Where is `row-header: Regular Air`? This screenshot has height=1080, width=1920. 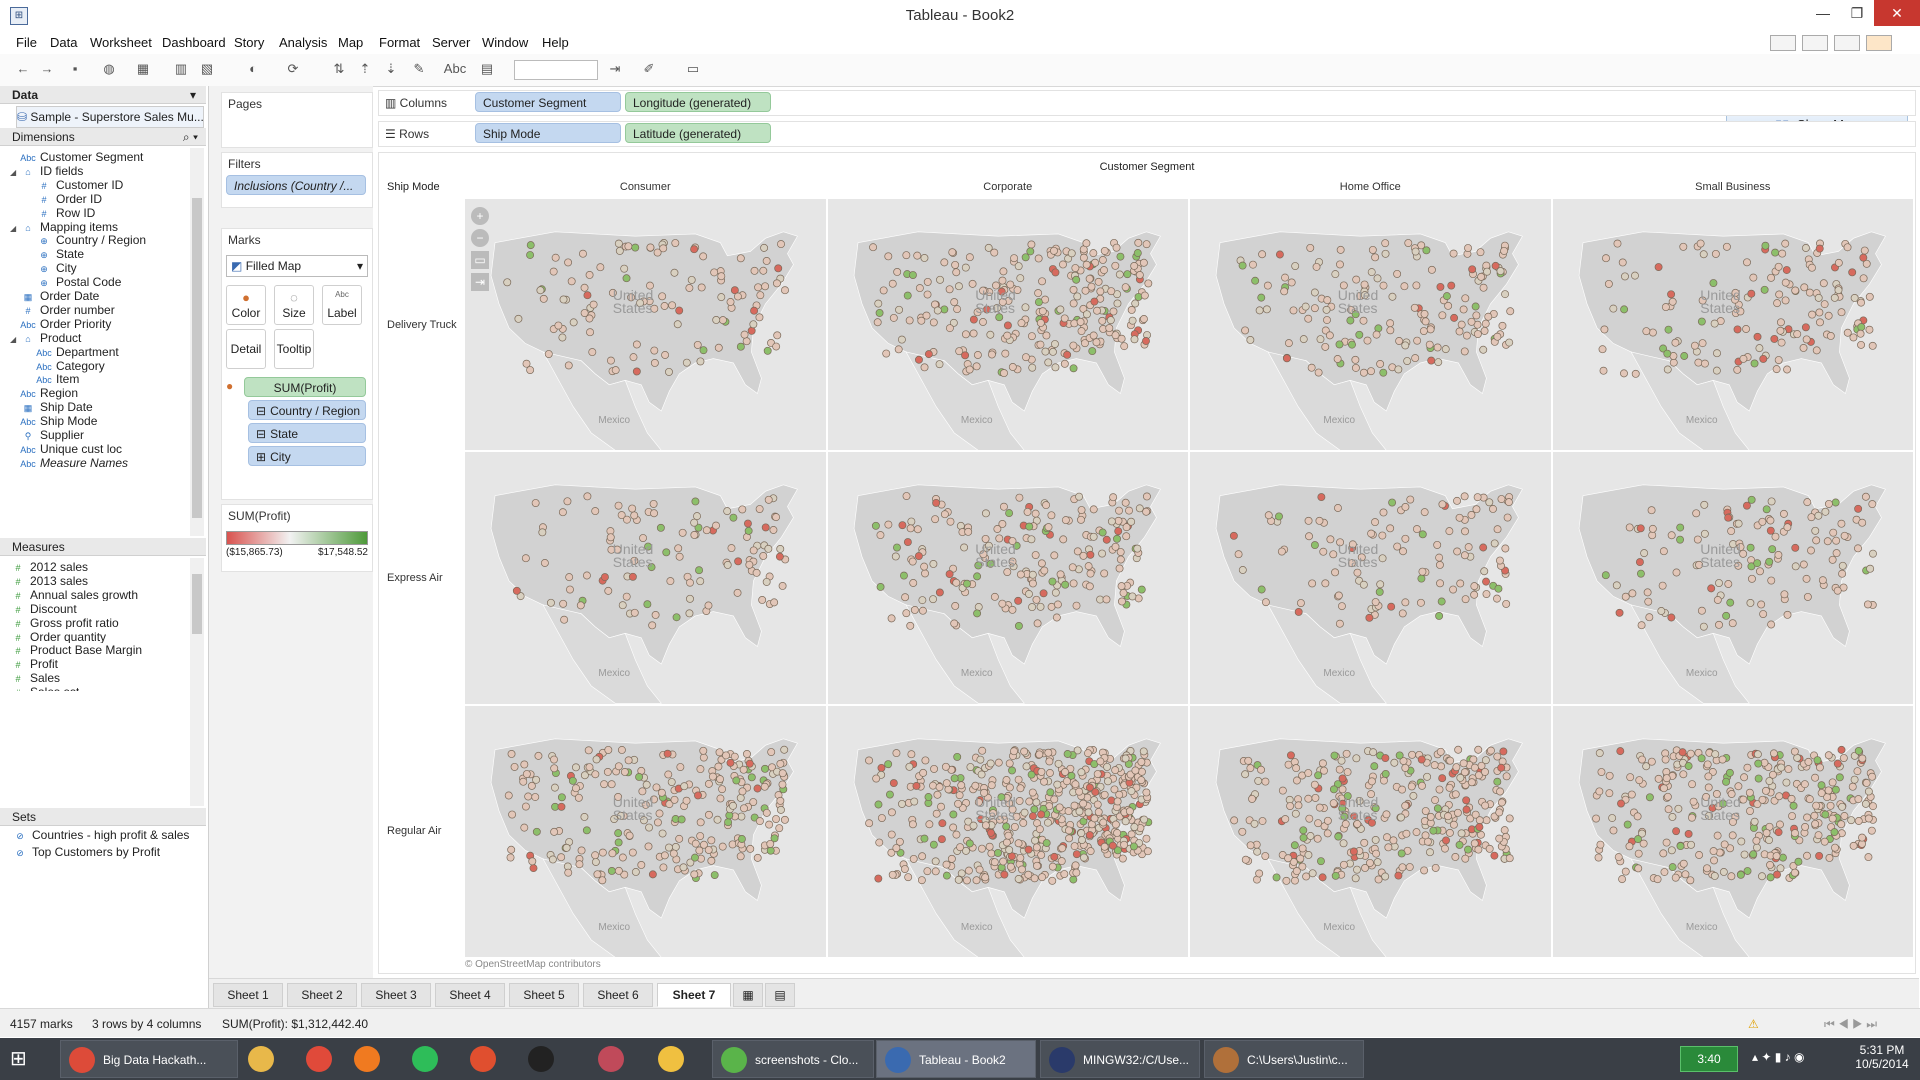
row-header: Regular Air is located at coordinates (414, 831).